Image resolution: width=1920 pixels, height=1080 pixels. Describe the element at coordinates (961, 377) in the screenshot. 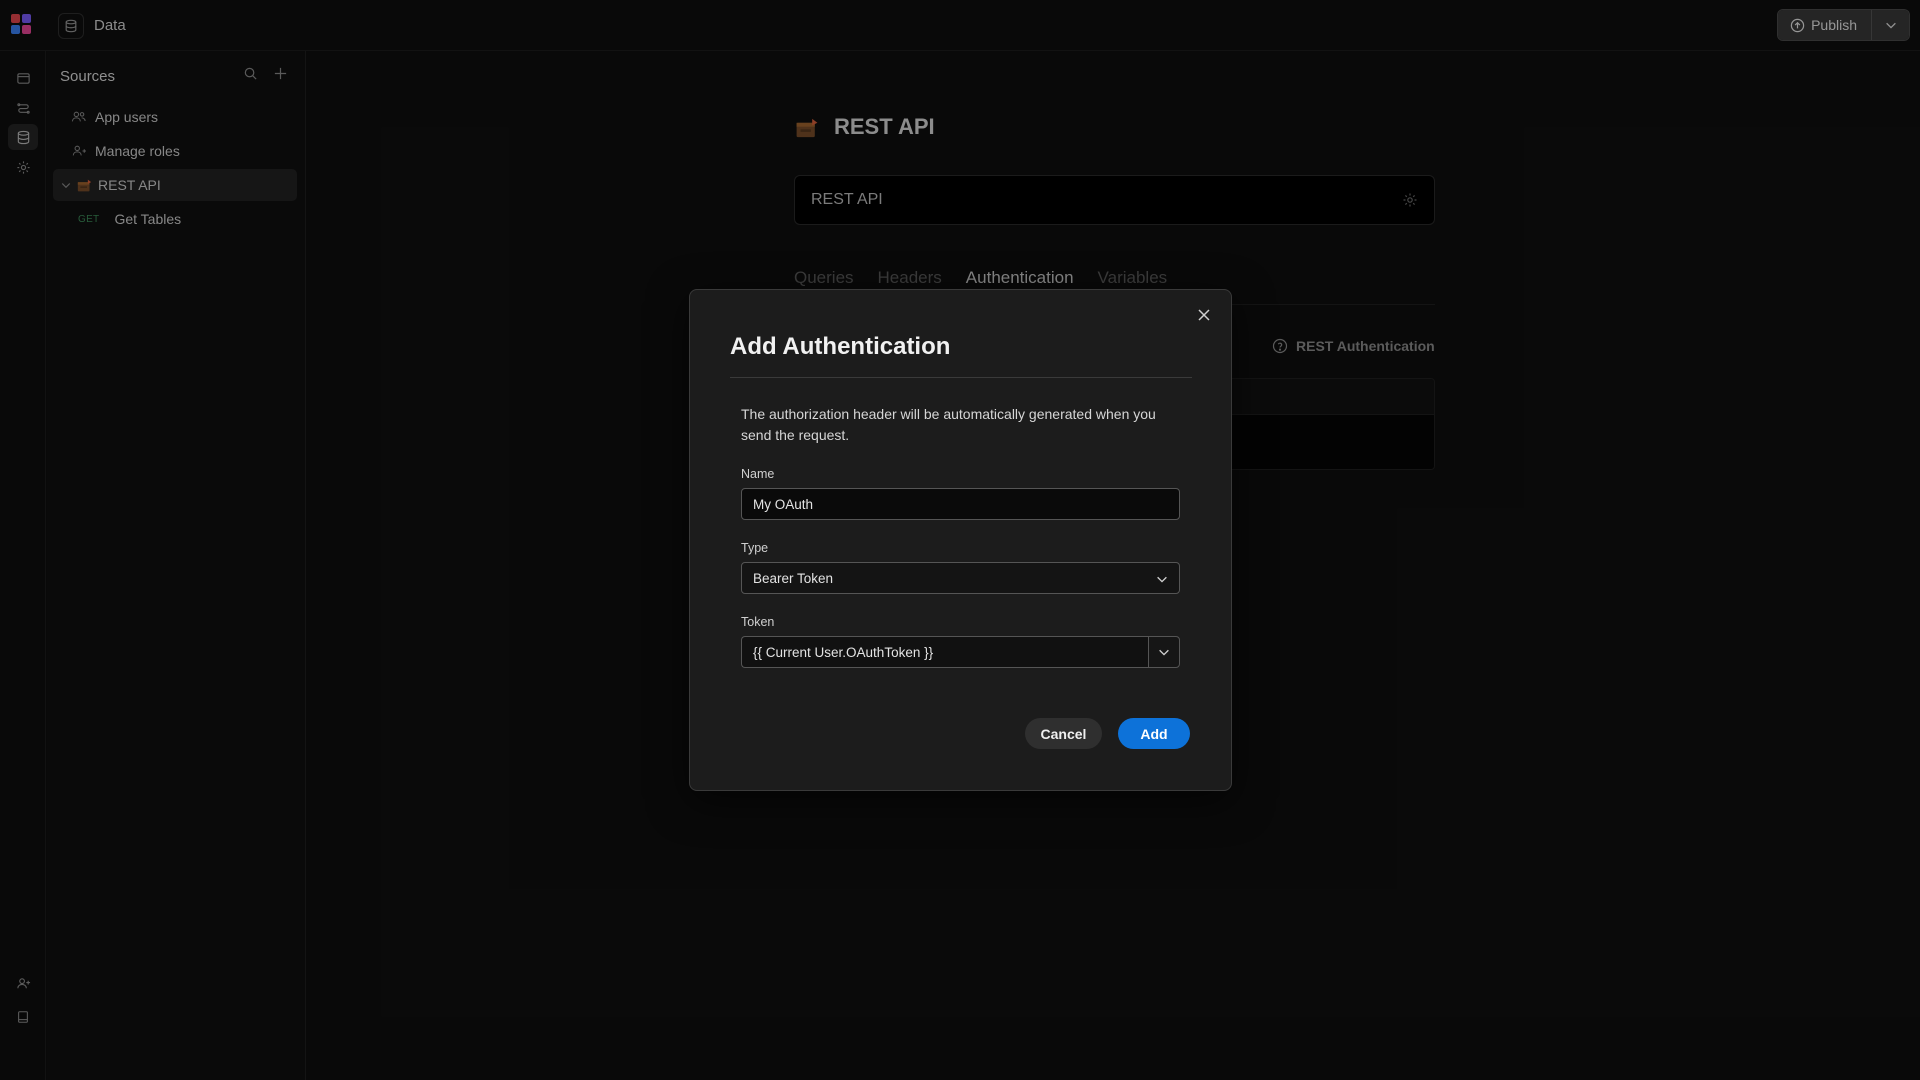

I see `dialog-divider` at that location.